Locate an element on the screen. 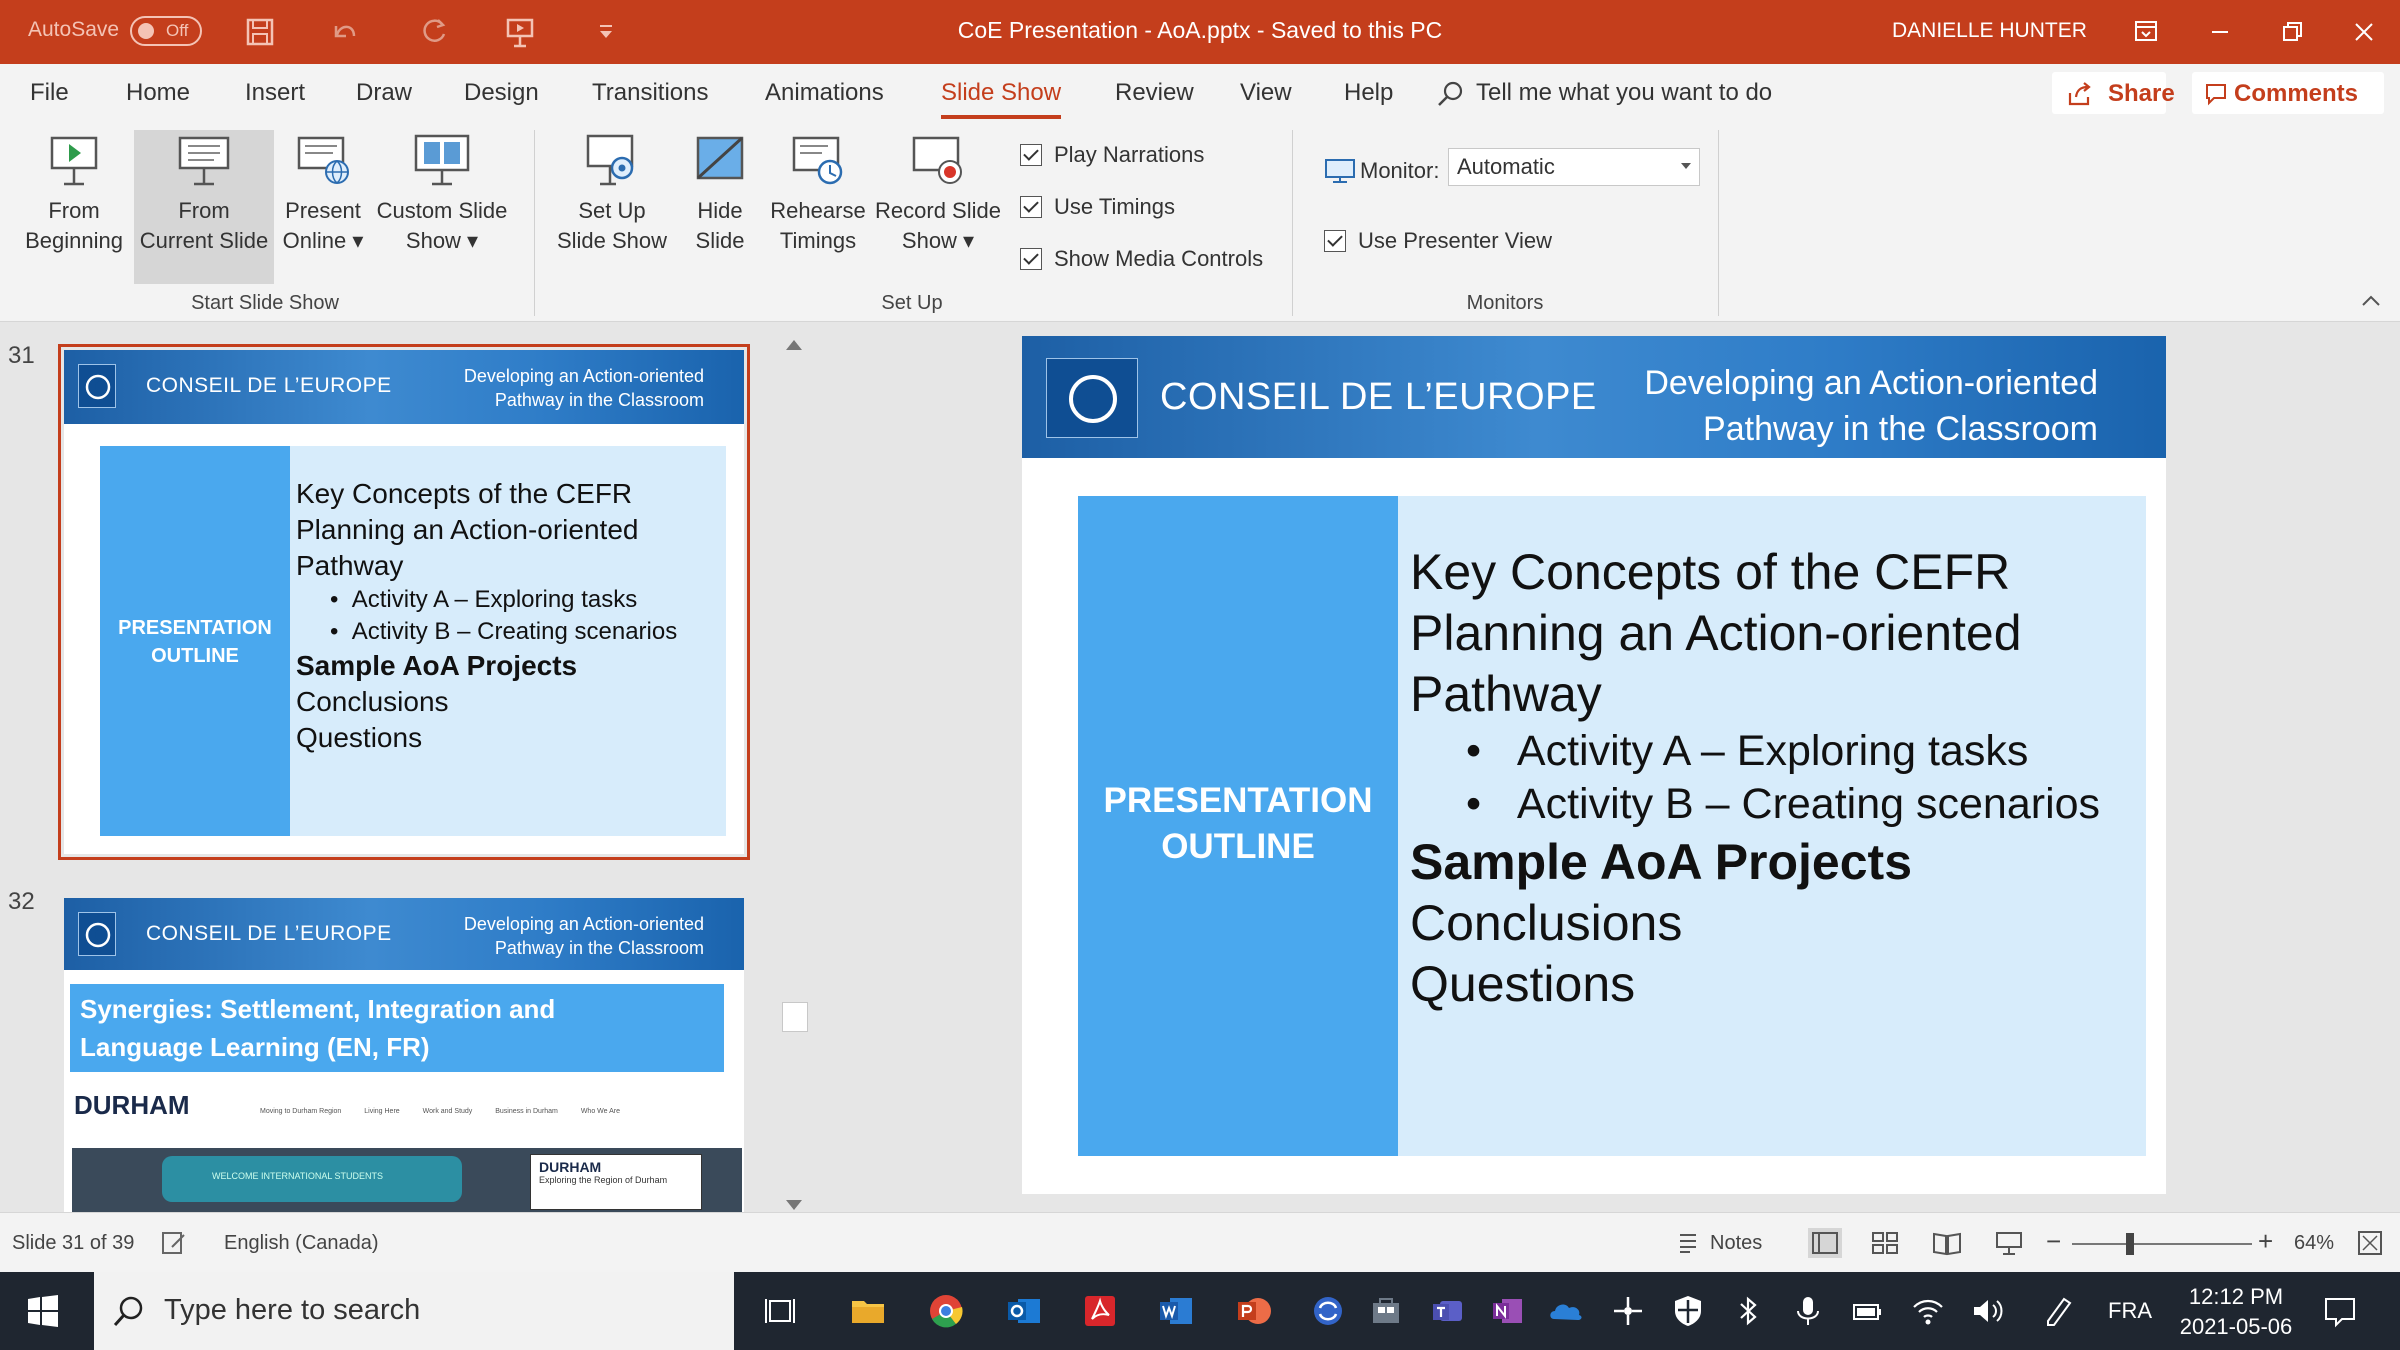  present-online-button: Present Online ▾ is located at coordinates (323, 193).